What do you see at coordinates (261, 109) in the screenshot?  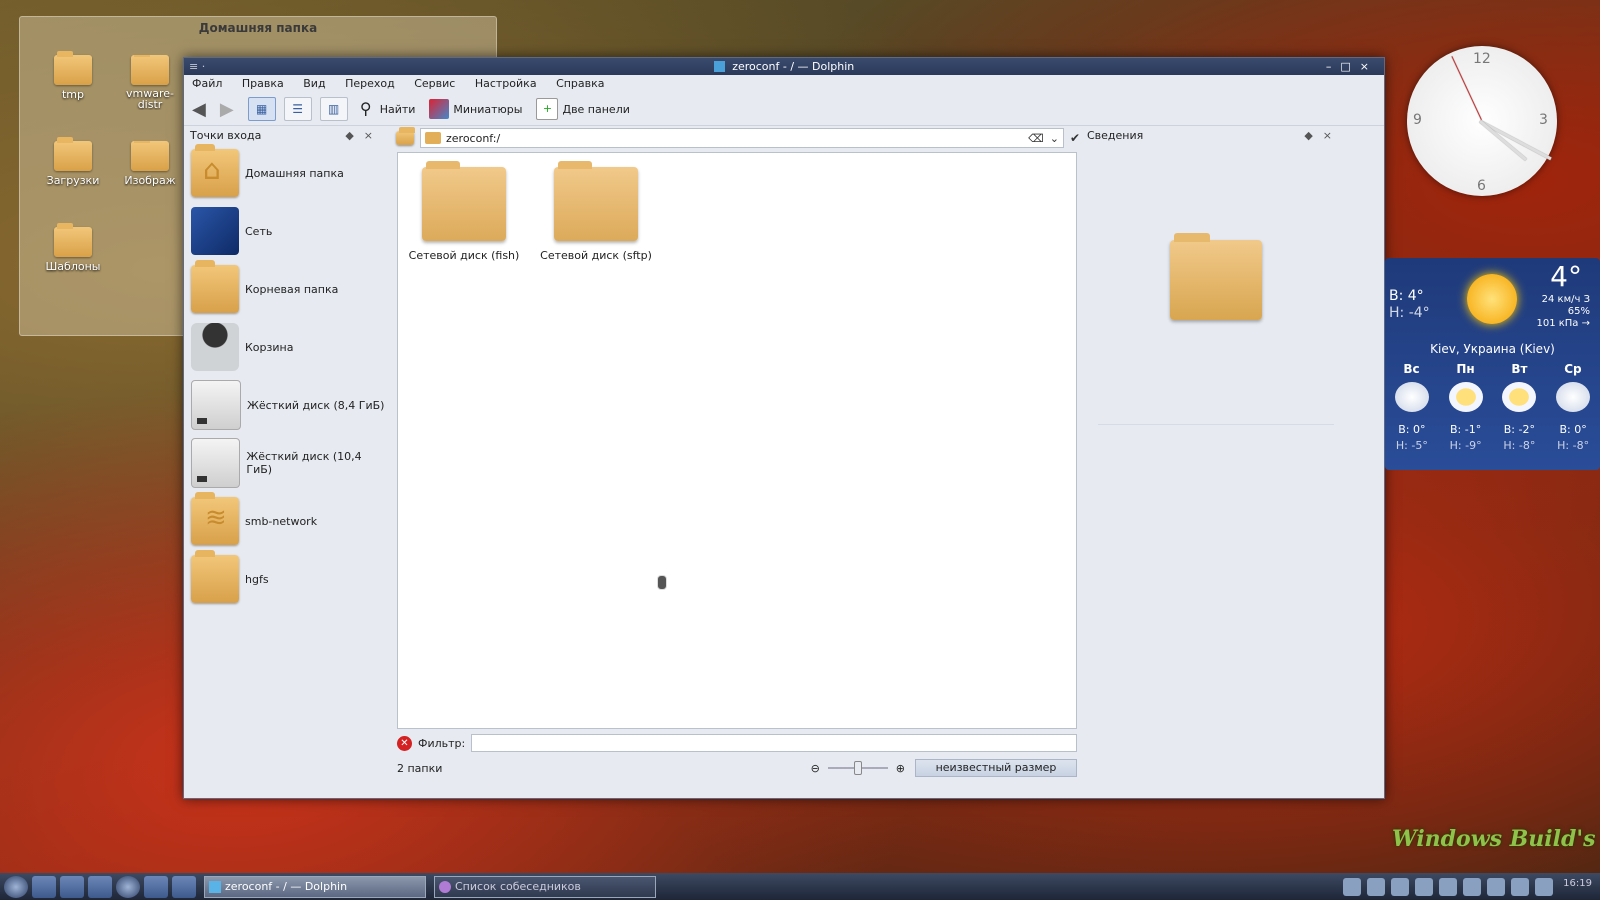 I see `icons-view-button: ▦` at bounding box center [261, 109].